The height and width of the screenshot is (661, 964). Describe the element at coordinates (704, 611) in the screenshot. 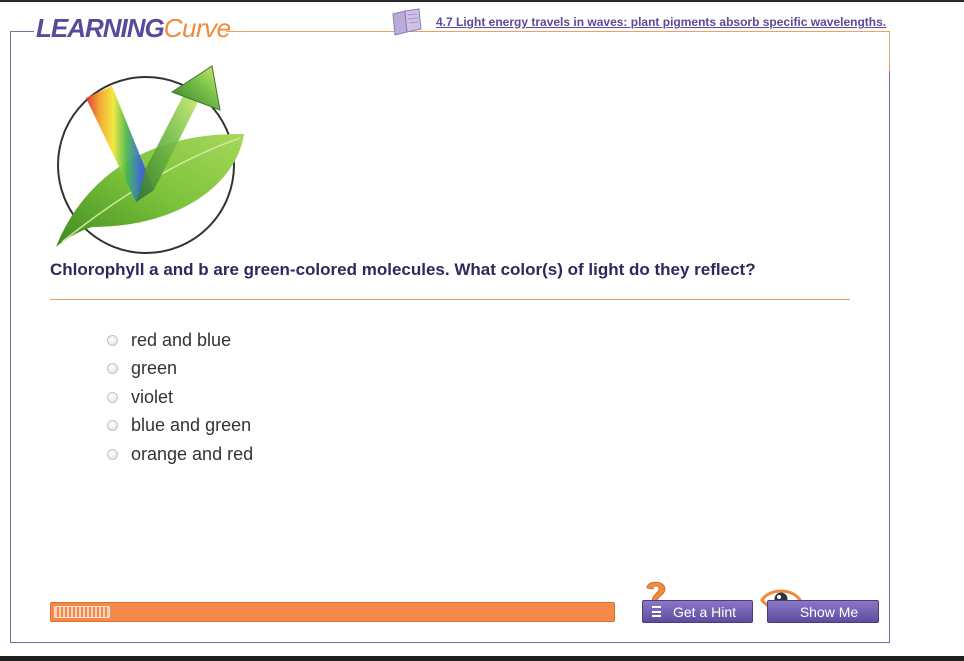

I see `get-hint-label: Get a Hint` at that location.